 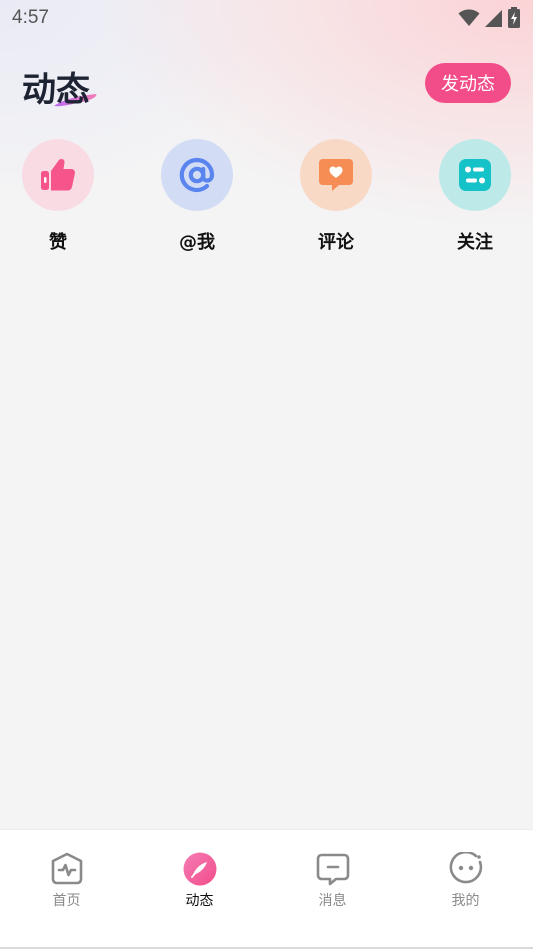 What do you see at coordinates (466, 868) in the screenshot?
I see `smiley-profile-icon` at bounding box center [466, 868].